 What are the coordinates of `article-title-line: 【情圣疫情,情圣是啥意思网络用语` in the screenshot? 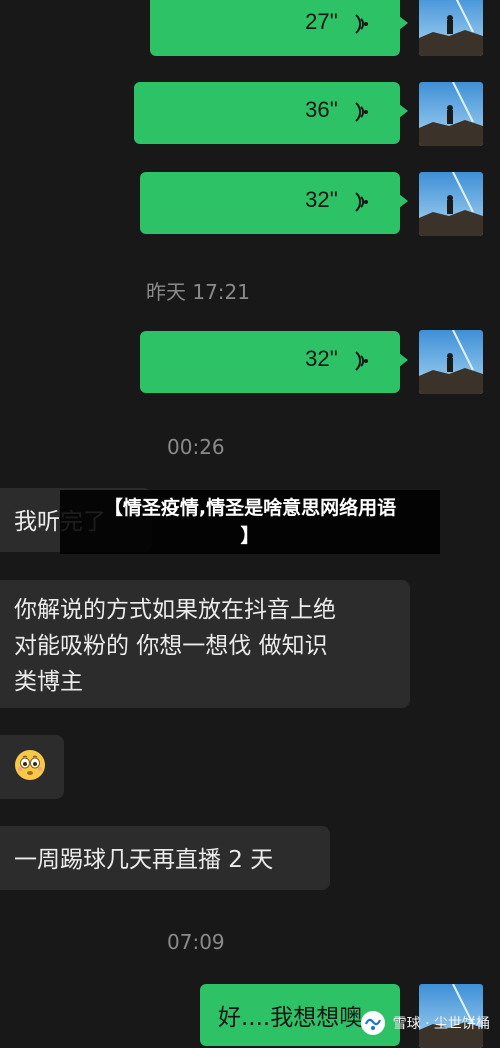 It's located at (250, 508).